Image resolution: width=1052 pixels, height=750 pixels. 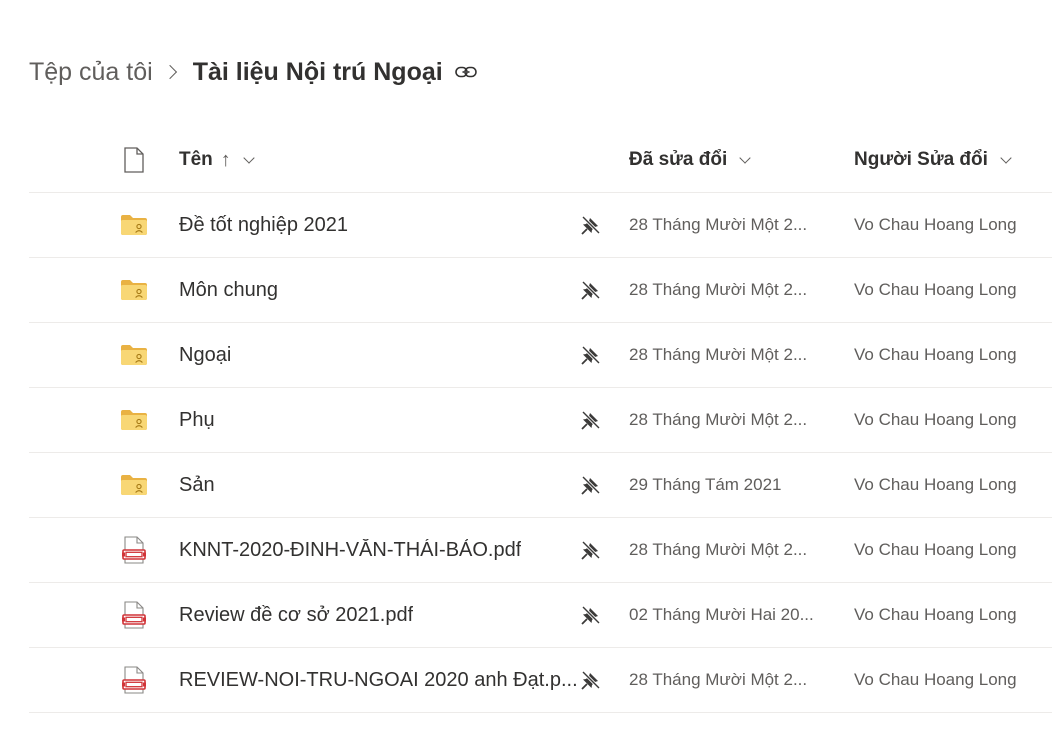 What do you see at coordinates (205, 354) in the screenshot?
I see `file-name: Ngoại` at bounding box center [205, 354].